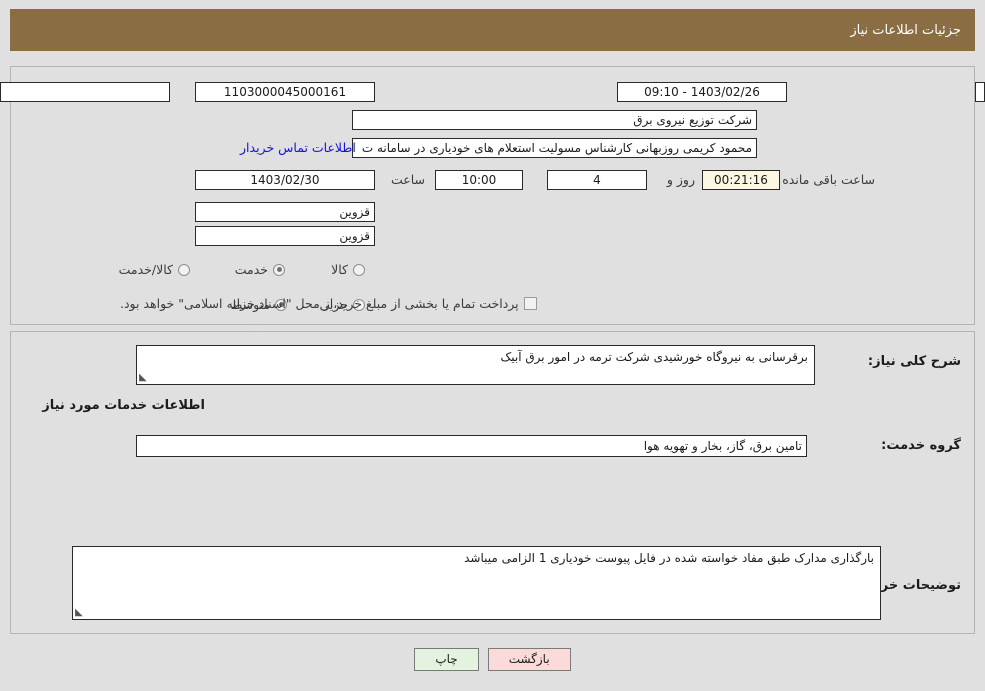 The image size is (985, 691). What do you see at coordinates (279, 269) in the screenshot?
I see `radio-service-icon` at bounding box center [279, 269].